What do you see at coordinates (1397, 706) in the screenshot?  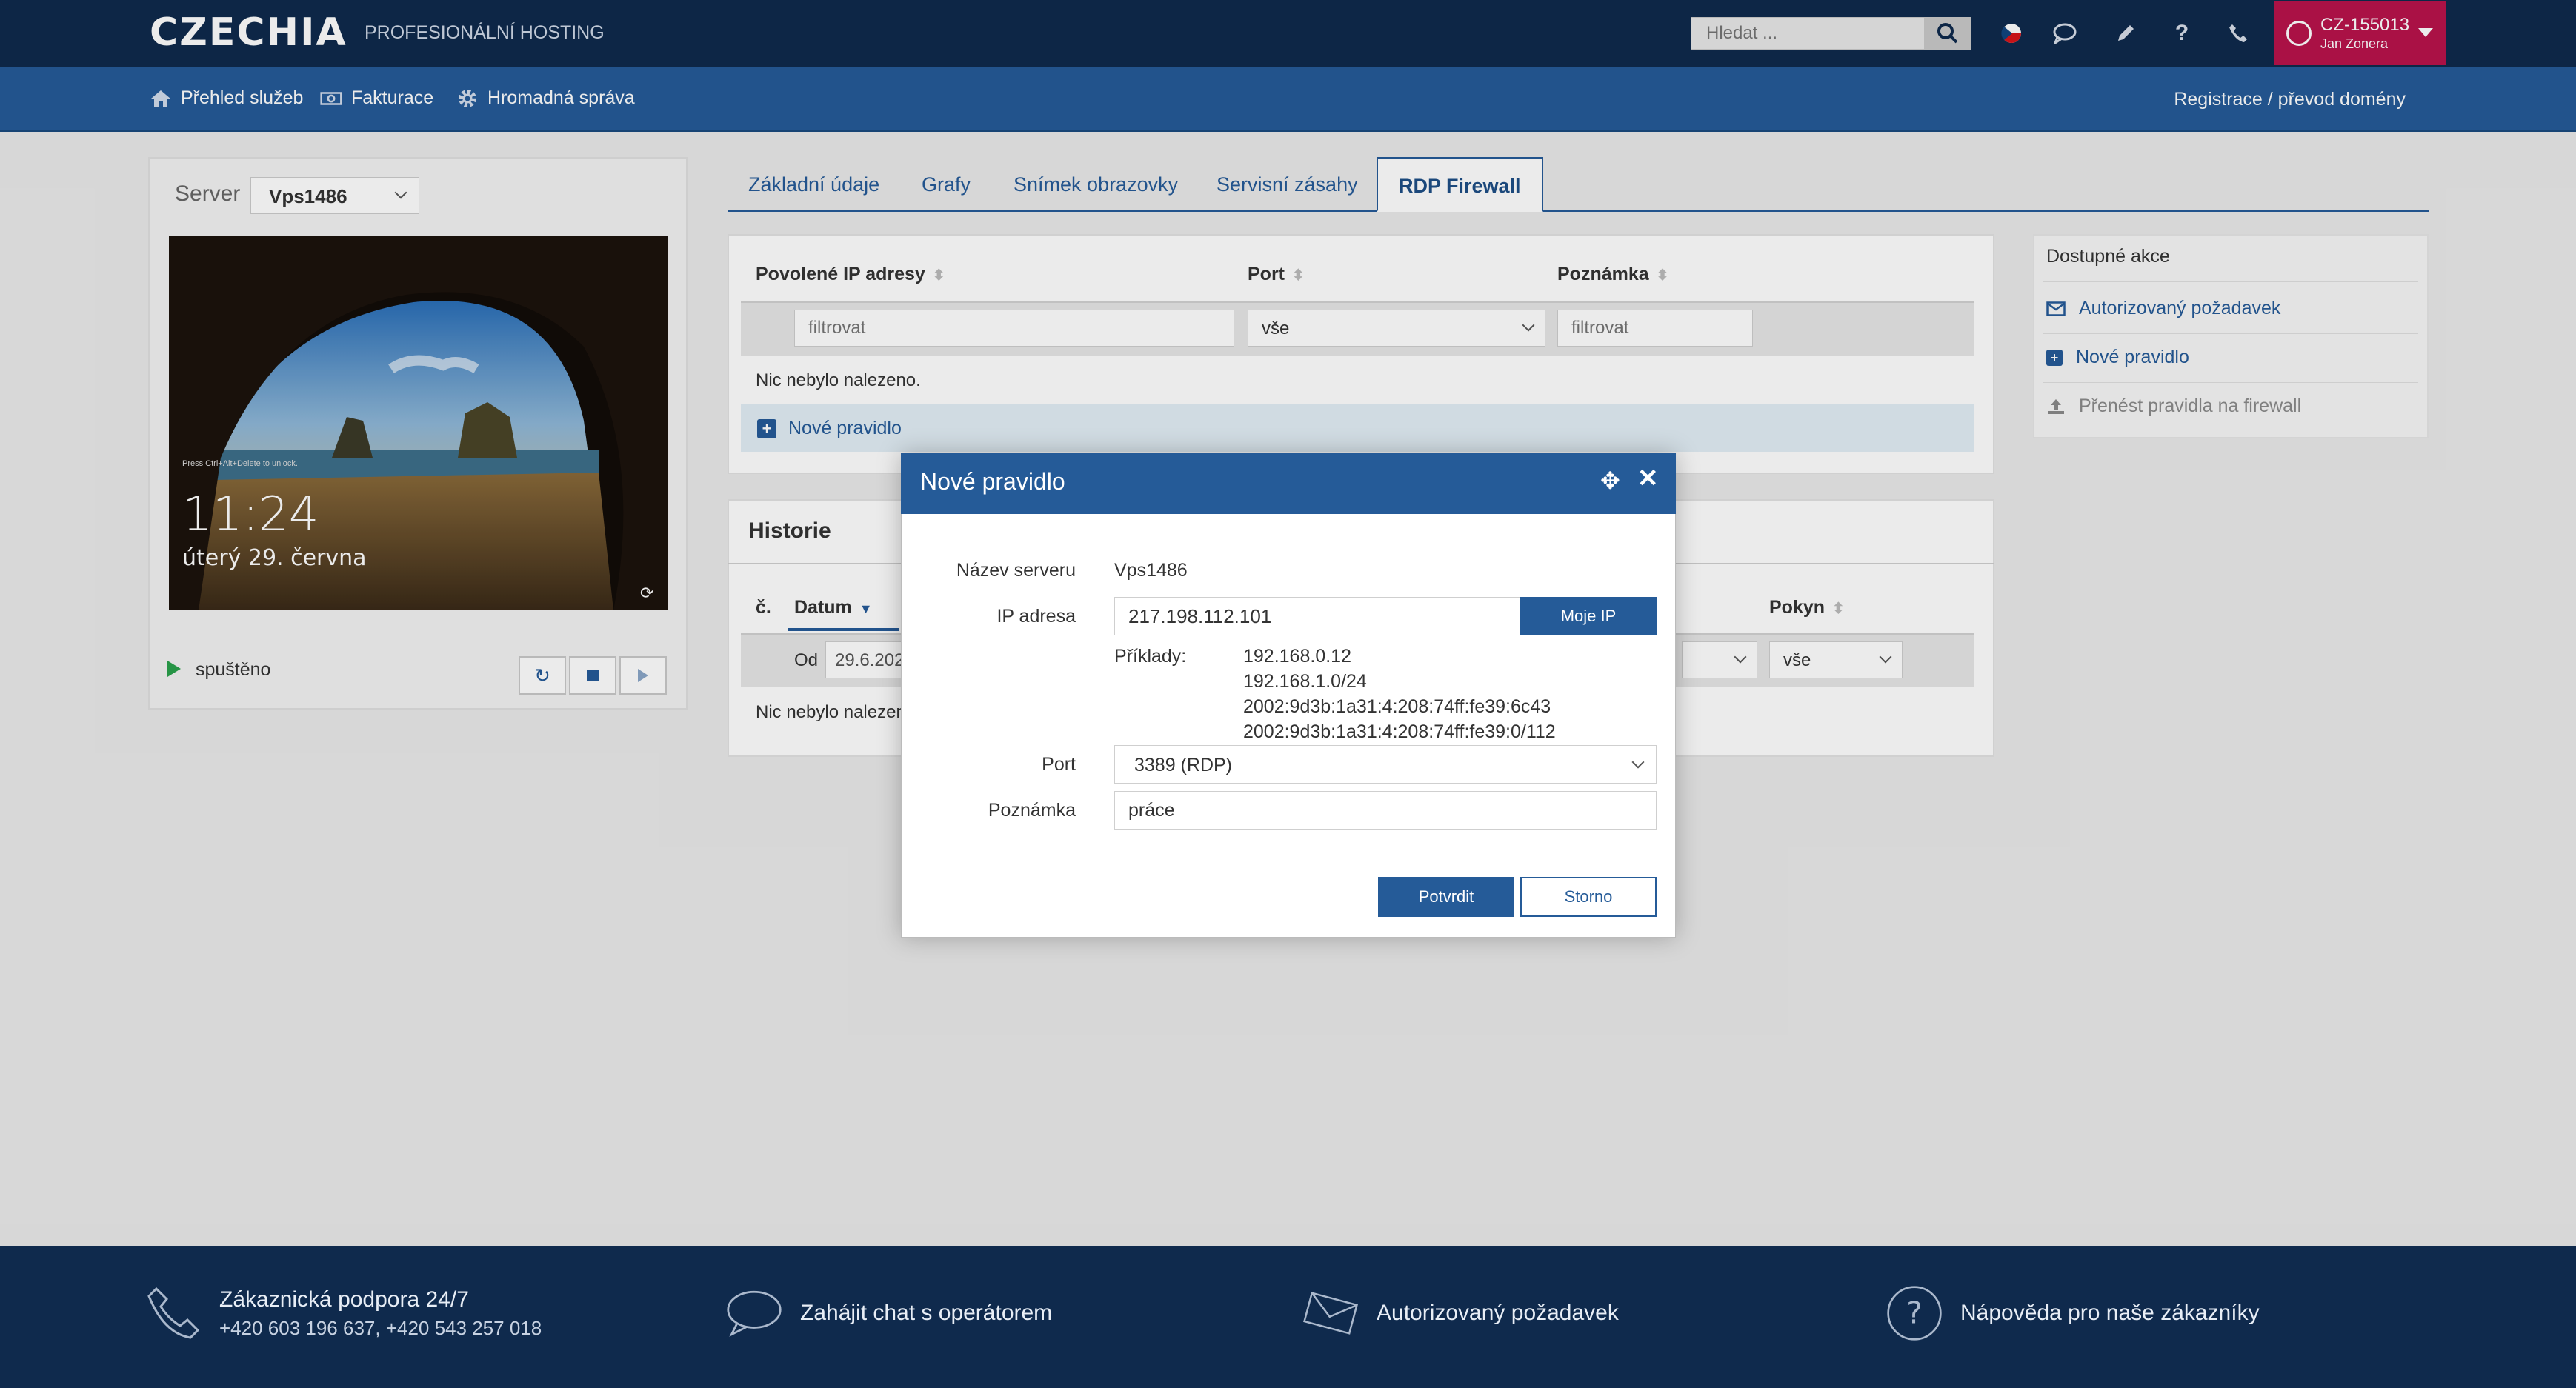 I see `example-ip: 2002:9d3b:1a31:4:208:74ff:fe39:6c43` at bounding box center [1397, 706].